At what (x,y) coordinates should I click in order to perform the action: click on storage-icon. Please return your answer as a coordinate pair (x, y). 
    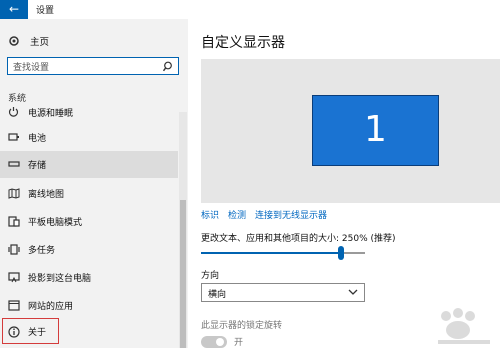
    Looking at the image, I should click on (14, 164).